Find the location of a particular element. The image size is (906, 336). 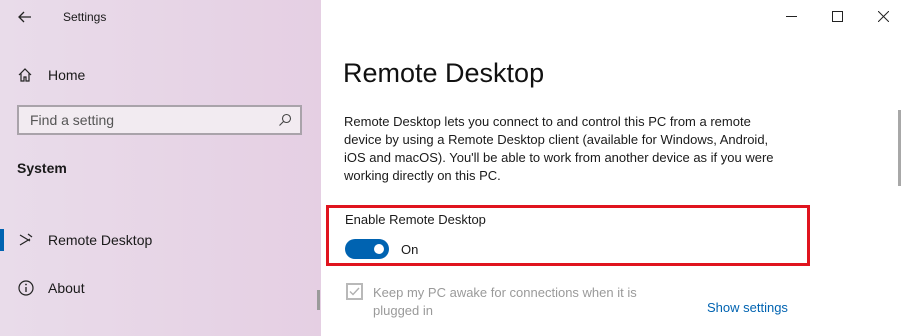

show-settings-link: Show settings is located at coordinates (747, 307).